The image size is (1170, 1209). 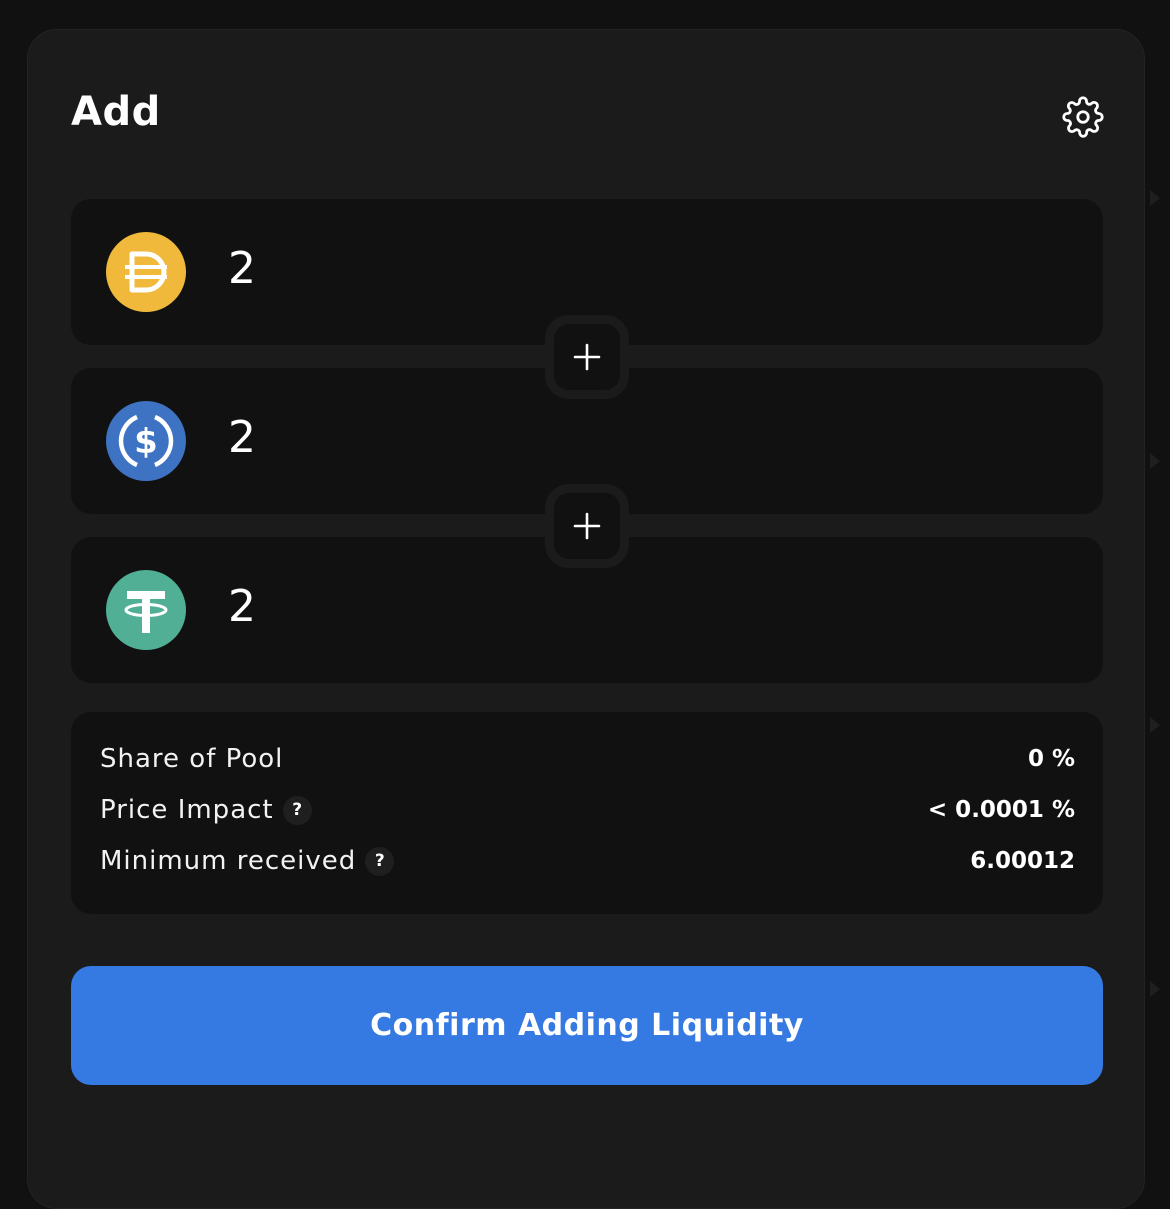 What do you see at coordinates (1083, 117) in the screenshot?
I see `gear-icon` at bounding box center [1083, 117].